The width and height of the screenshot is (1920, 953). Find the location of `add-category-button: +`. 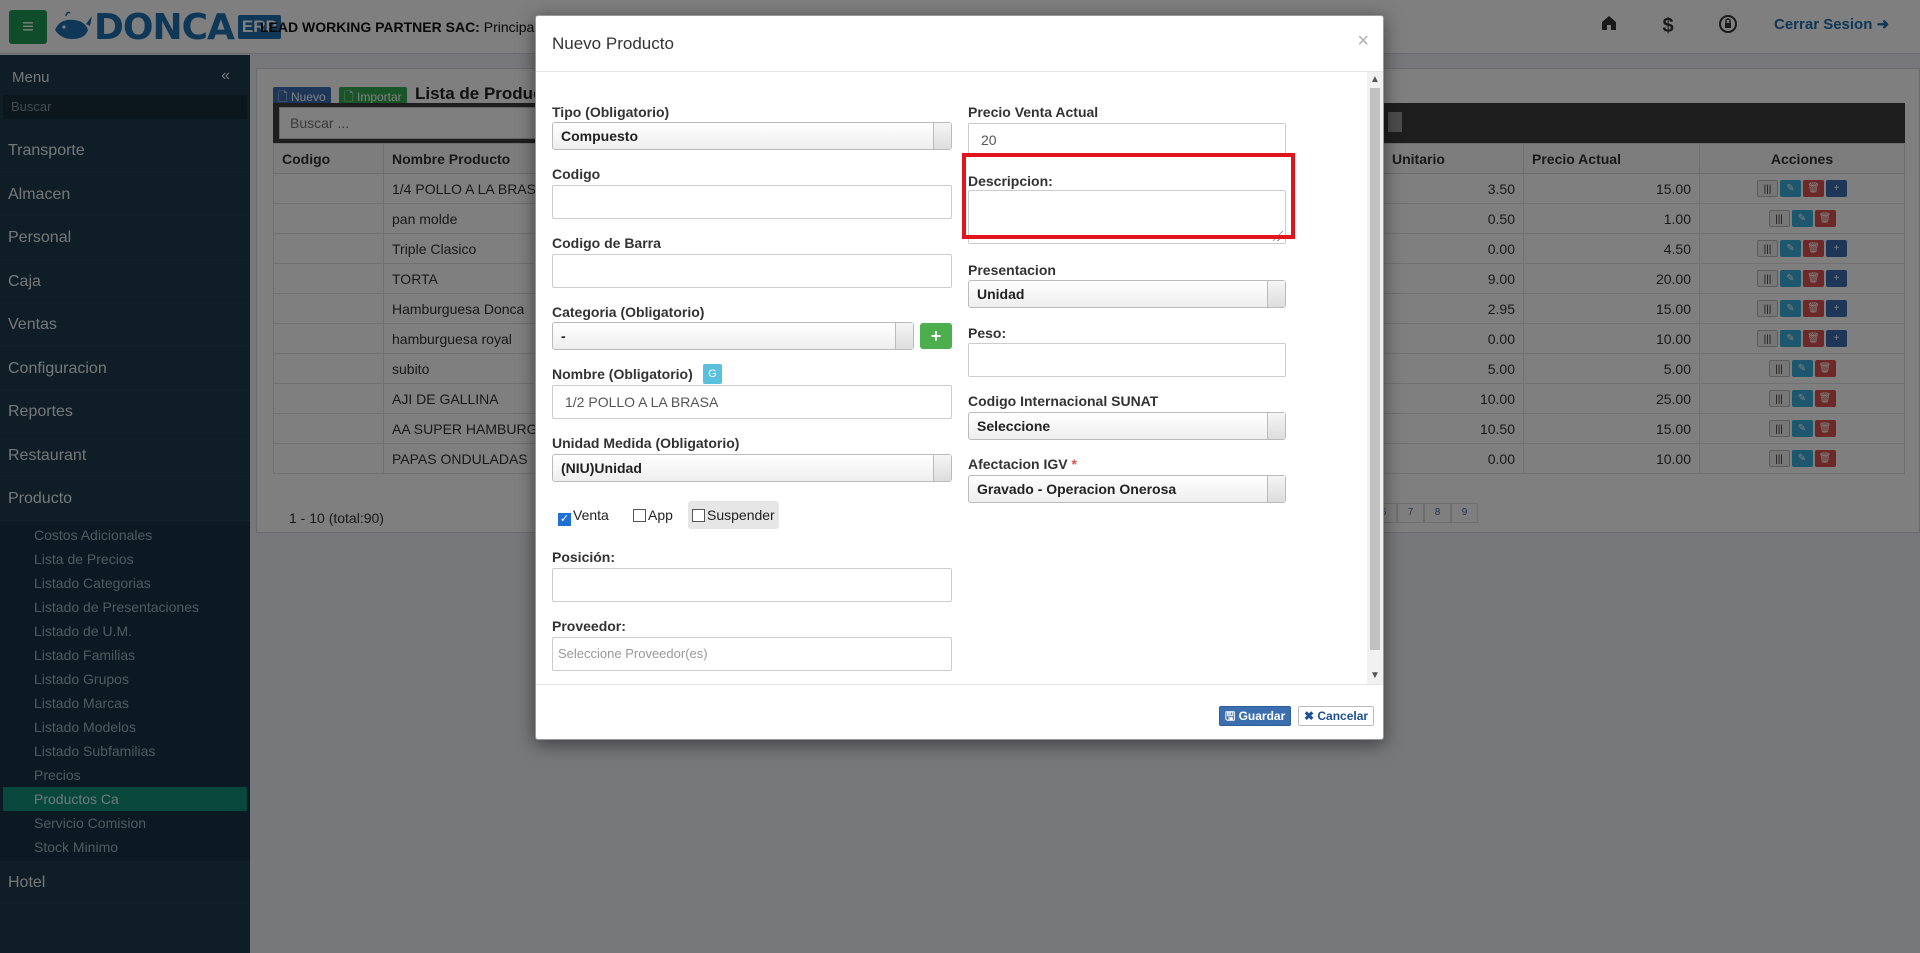

add-category-button: + is located at coordinates (936, 336).